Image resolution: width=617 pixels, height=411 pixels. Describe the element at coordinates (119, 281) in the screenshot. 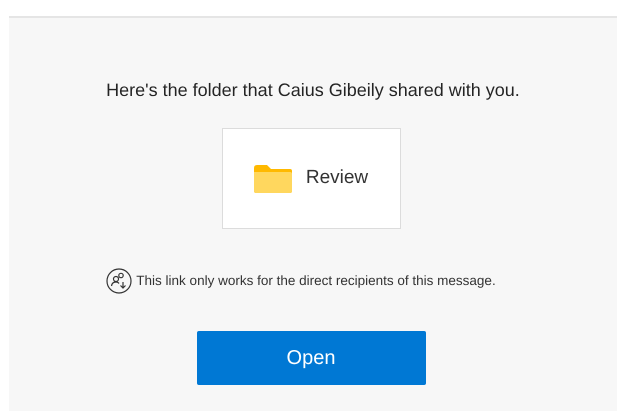

I see `people-icon` at that location.